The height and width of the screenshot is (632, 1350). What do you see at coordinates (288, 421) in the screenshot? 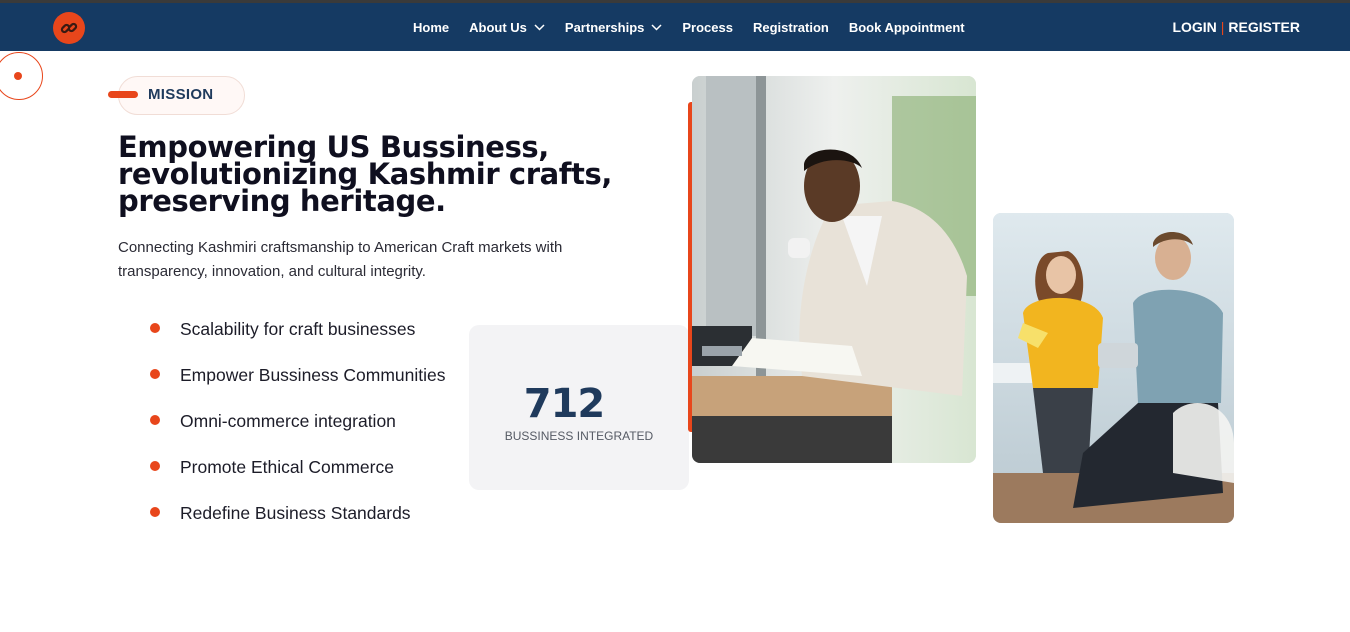
I see `feature-text: Omni-commerce integration` at bounding box center [288, 421].